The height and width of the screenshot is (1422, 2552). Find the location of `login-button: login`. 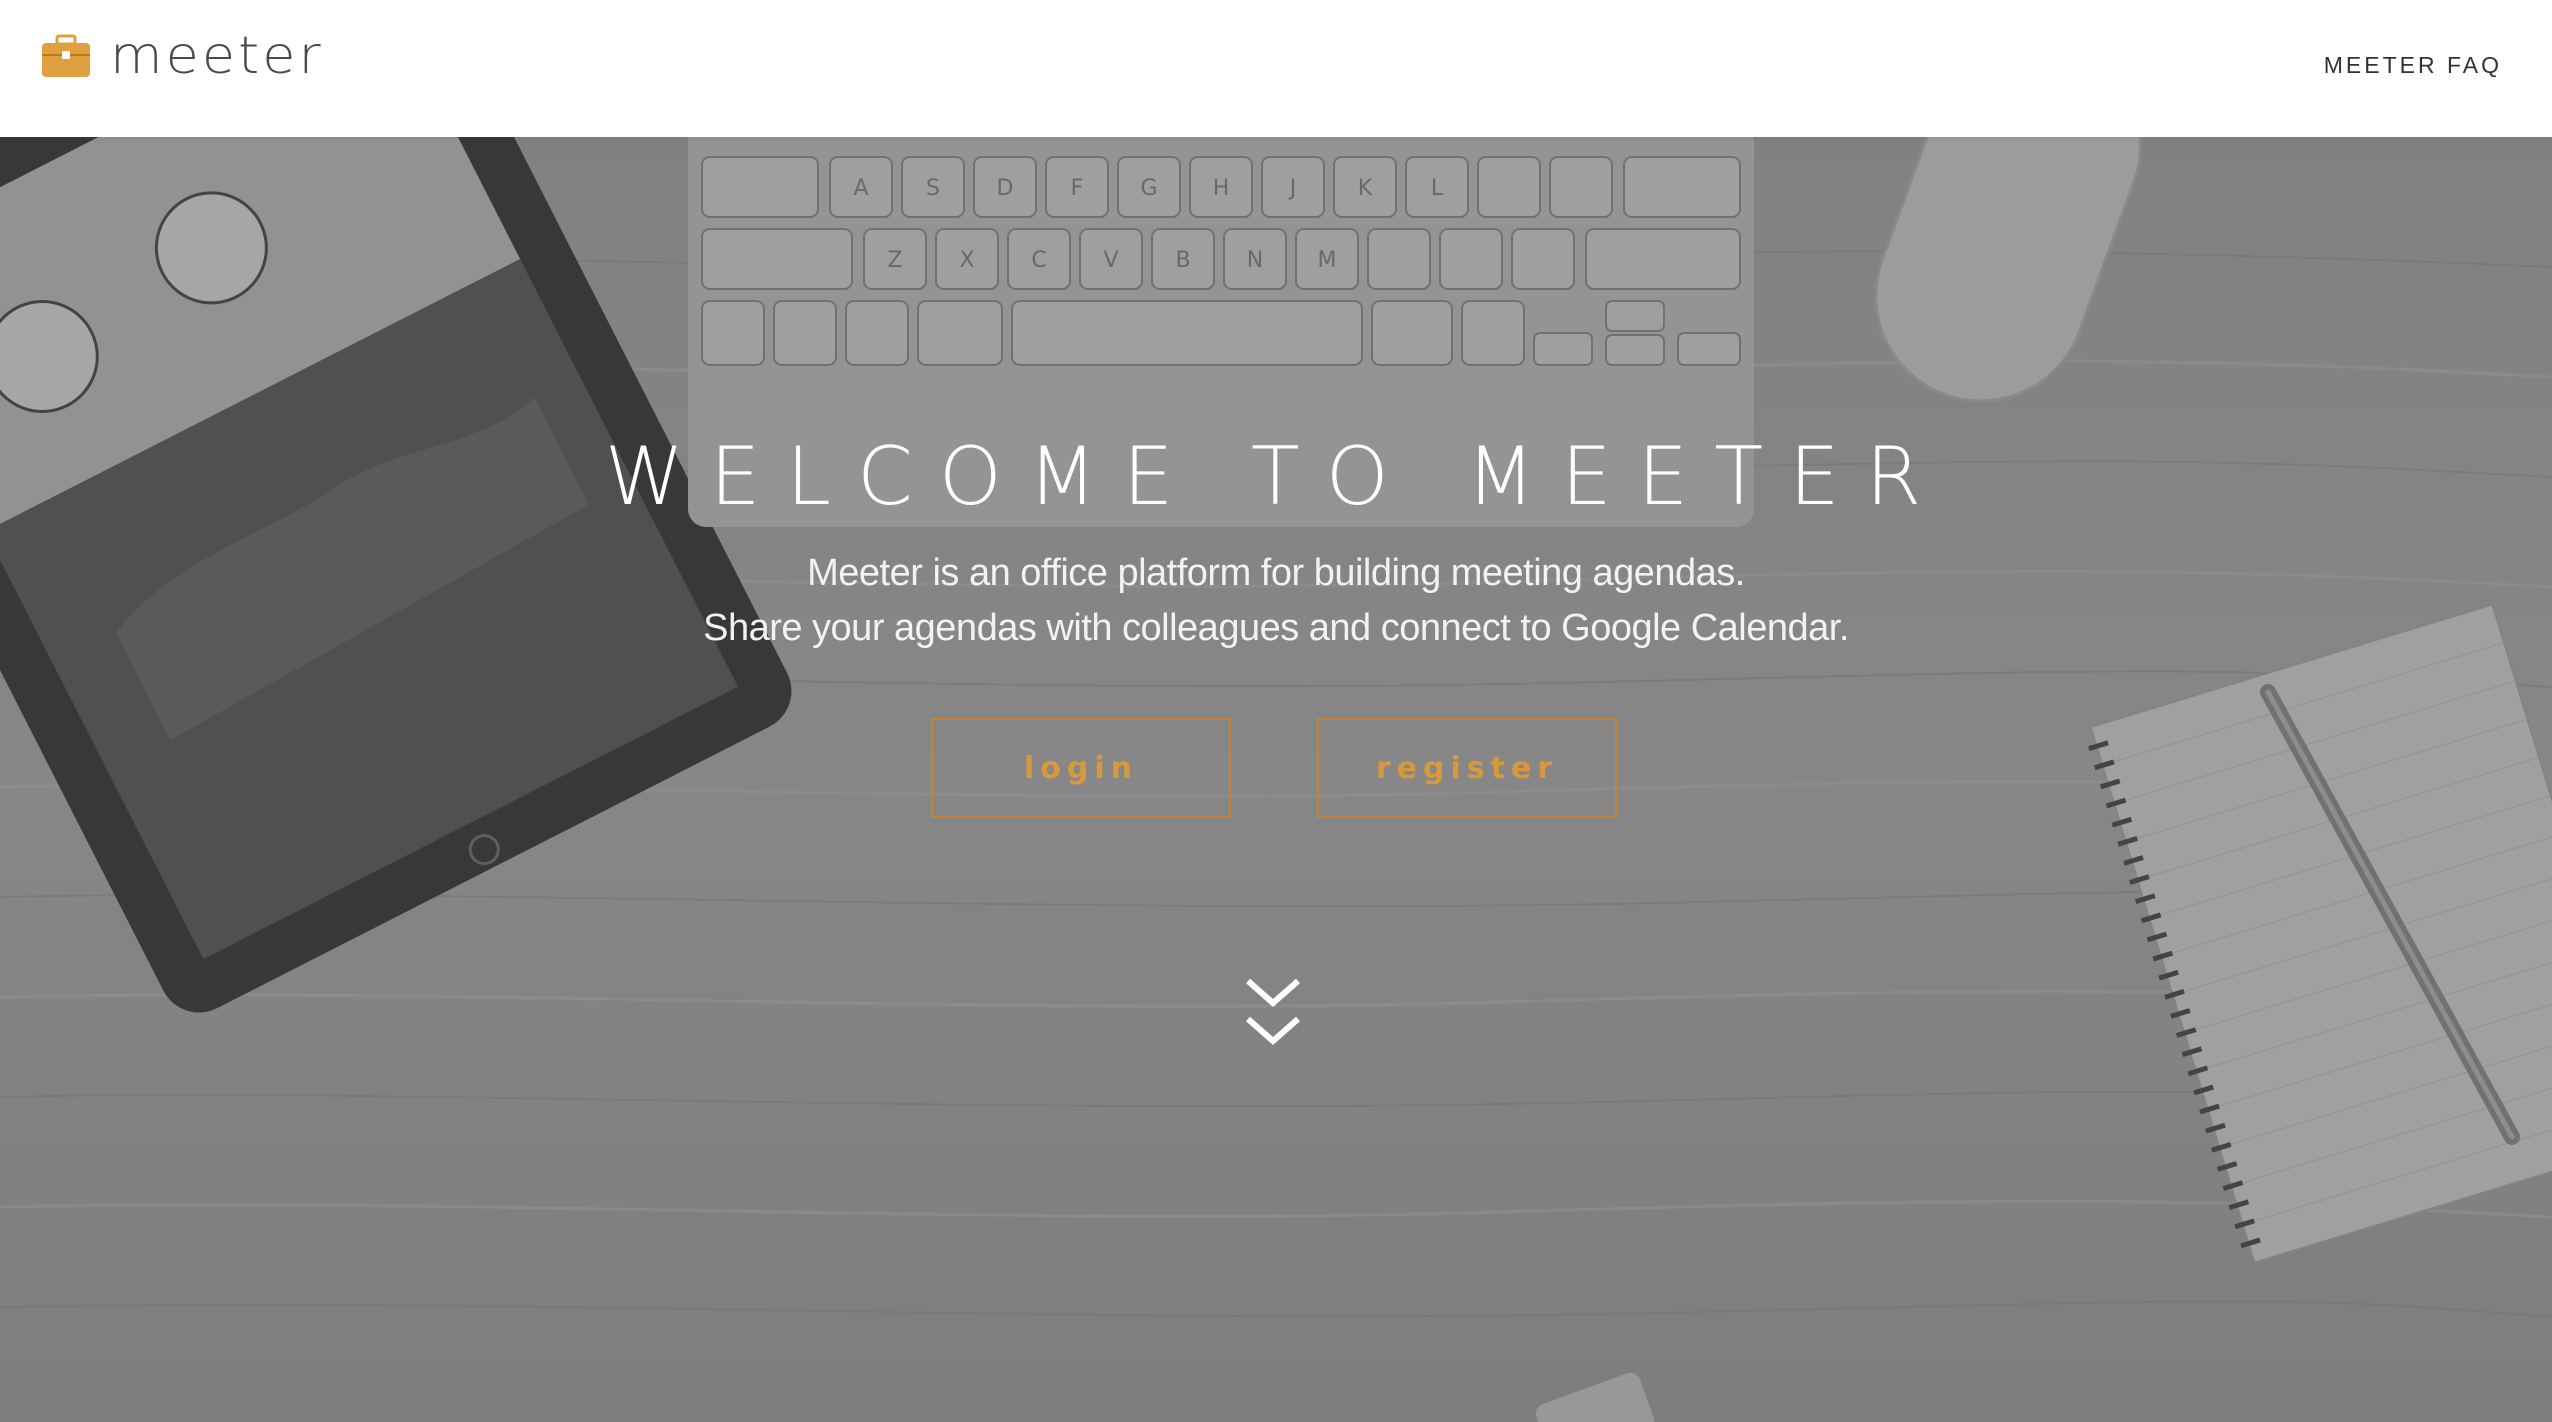

login-button: login is located at coordinates (1081, 768).